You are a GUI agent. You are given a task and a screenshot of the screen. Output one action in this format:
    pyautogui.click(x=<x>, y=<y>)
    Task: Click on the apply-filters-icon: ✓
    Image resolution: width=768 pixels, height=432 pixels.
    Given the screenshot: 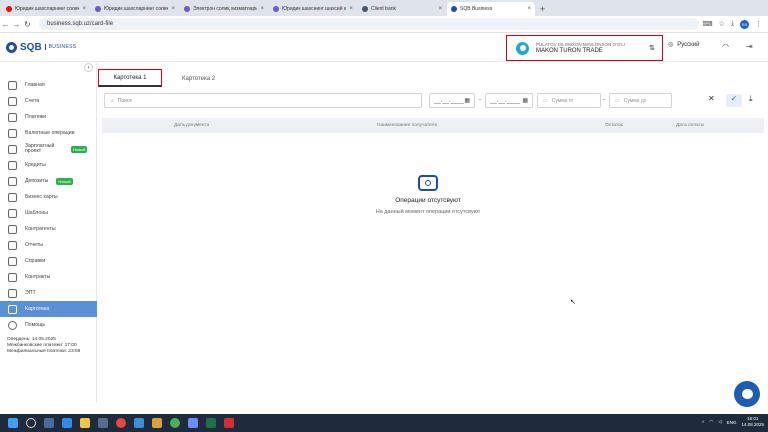 What is the action you would take?
    pyautogui.click(x=734, y=100)
    